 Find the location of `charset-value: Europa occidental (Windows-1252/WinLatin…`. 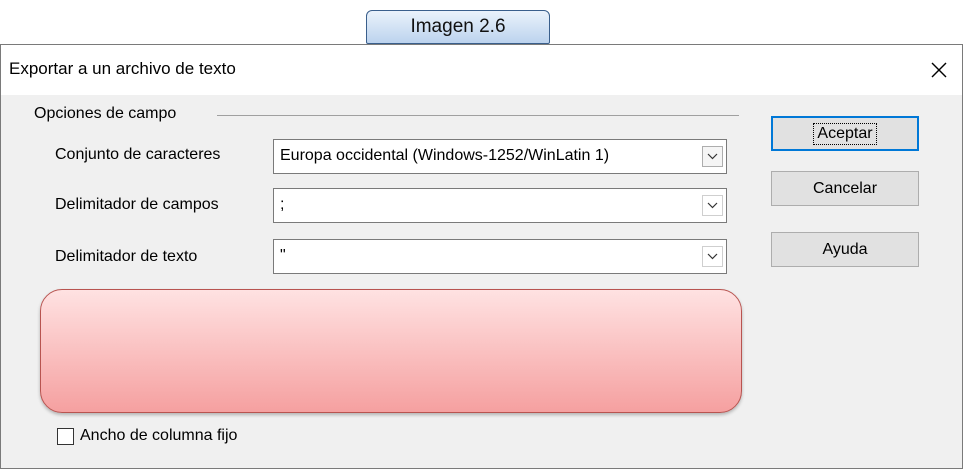

charset-value: Europa occidental (Windows-1252/WinLatin… is located at coordinates (445, 155).